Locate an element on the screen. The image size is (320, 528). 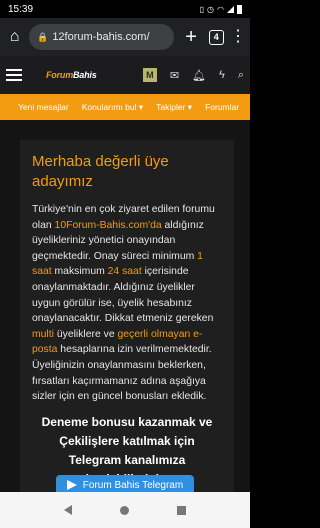
recent-apps-icon is located at coordinates (181, 510).